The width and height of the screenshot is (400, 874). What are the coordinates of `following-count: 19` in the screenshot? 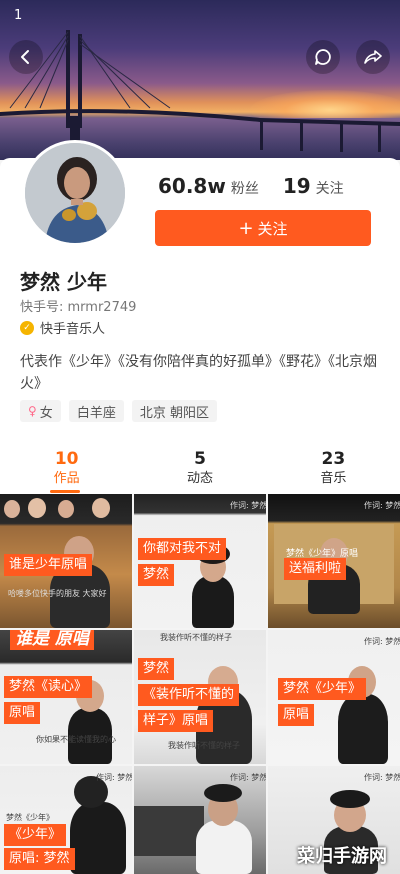 It's located at (297, 186).